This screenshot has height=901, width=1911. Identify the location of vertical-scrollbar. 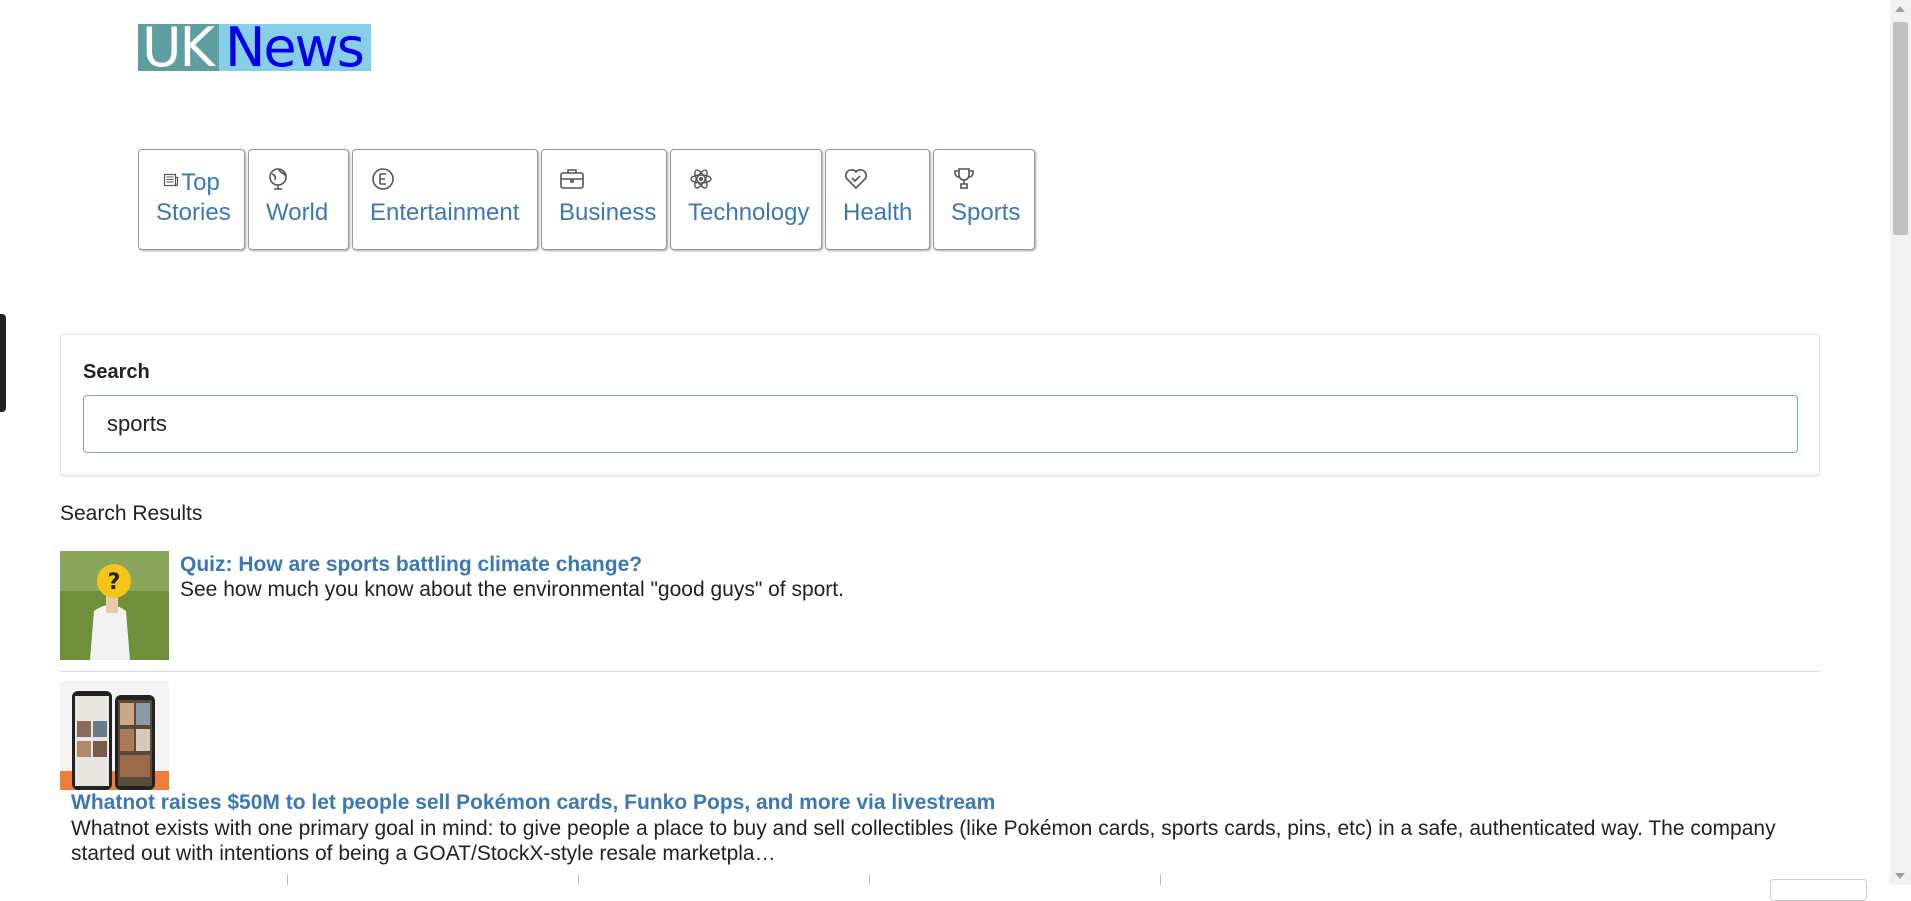
(1900, 442).